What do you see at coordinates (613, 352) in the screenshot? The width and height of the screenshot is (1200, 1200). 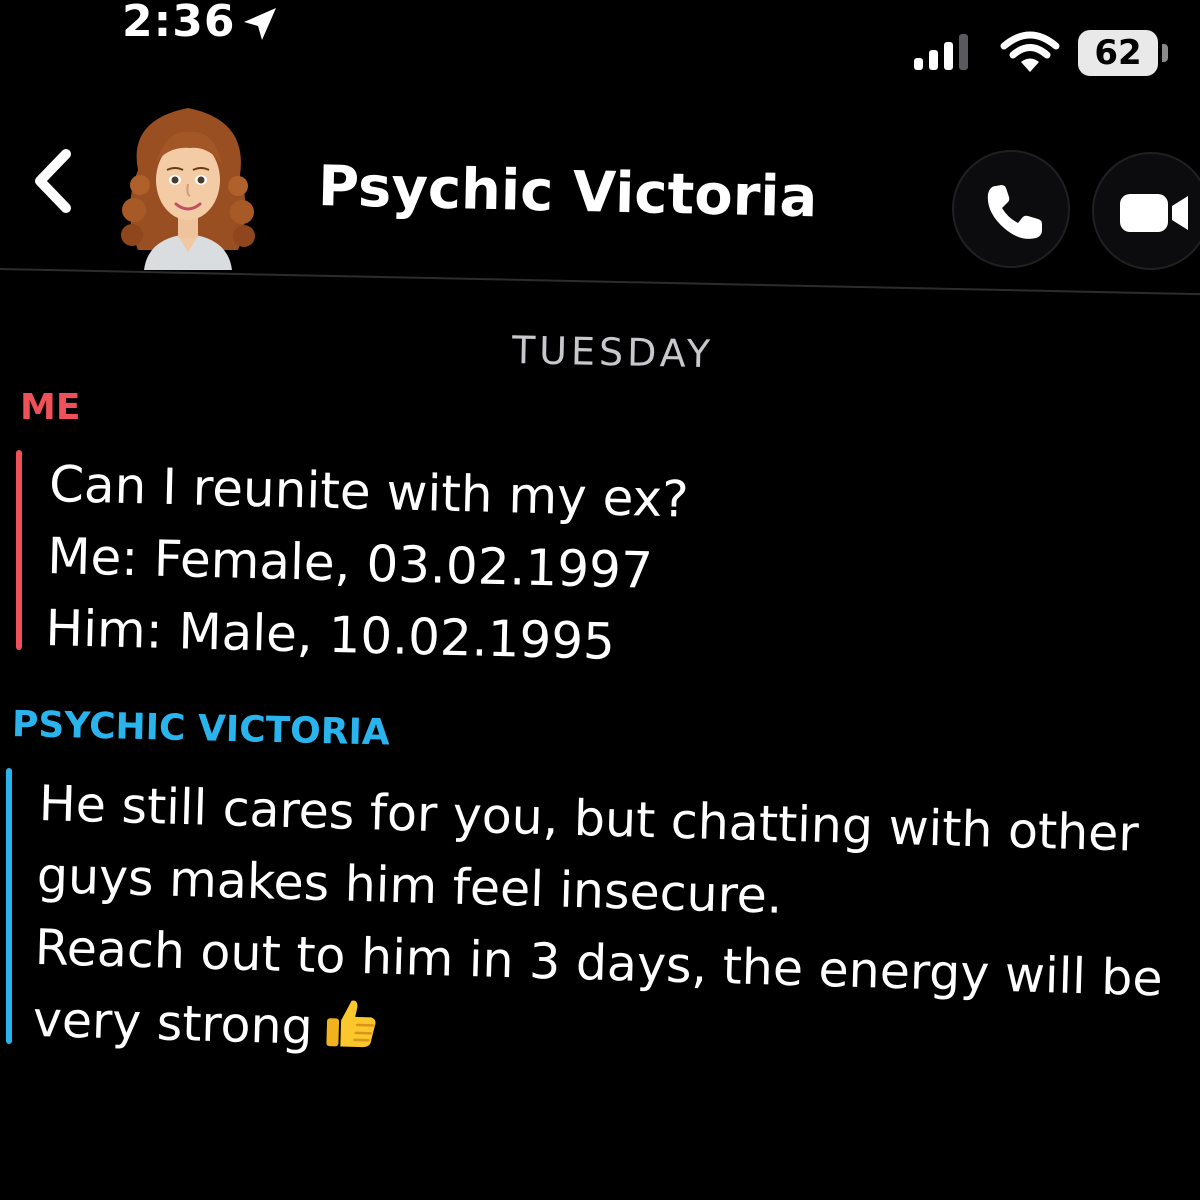 I see `day-separator: TUESDAY` at bounding box center [613, 352].